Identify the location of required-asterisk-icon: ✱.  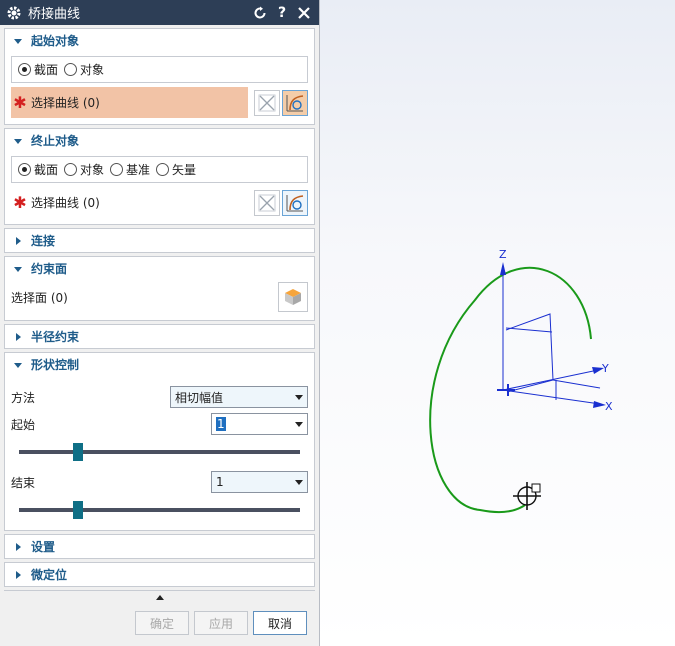
(20, 102).